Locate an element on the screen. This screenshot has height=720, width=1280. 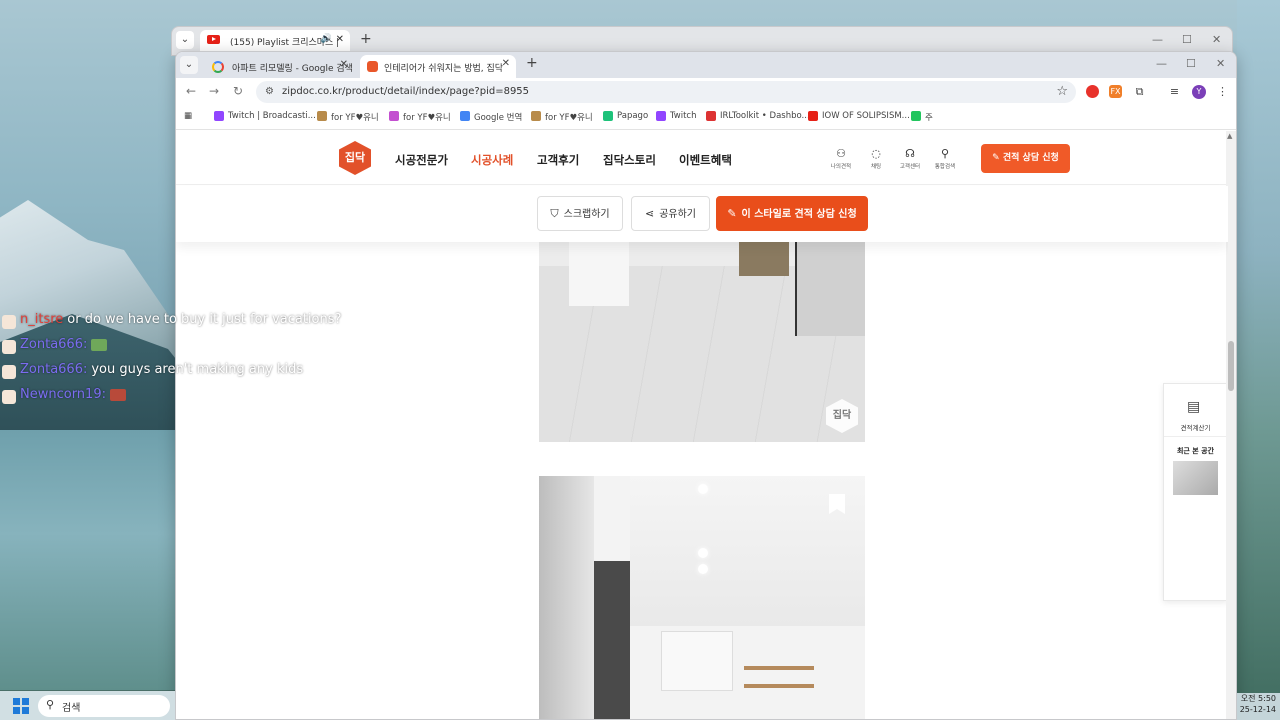
back-tab-youtube: (155) Playlist 크리스마스 | 🔊 ✕ is located at coordinates (275, 41).